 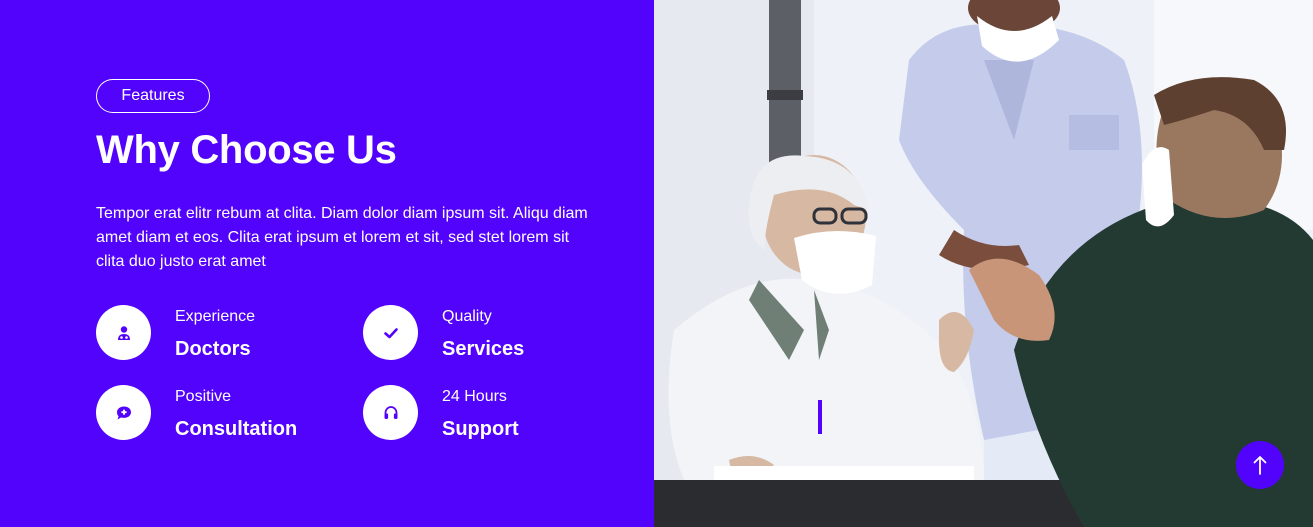 I want to click on feature-label: Quality, so click(x=467, y=316).